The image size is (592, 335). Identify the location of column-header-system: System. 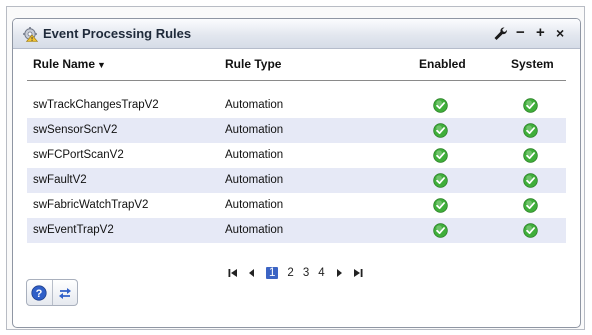
(532, 64).